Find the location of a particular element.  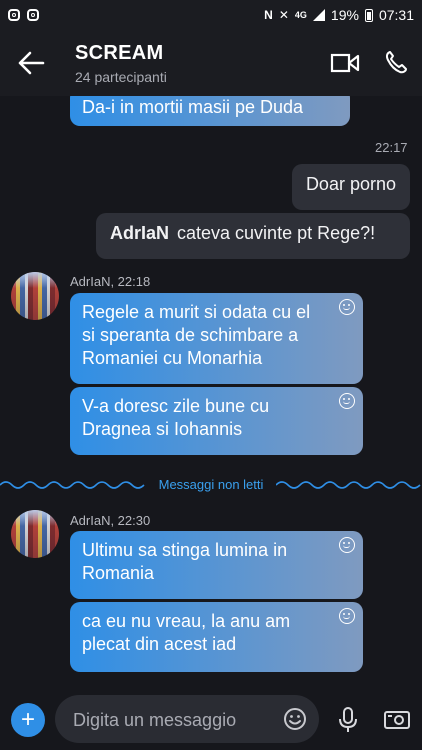

video-call-icon is located at coordinates (345, 63).